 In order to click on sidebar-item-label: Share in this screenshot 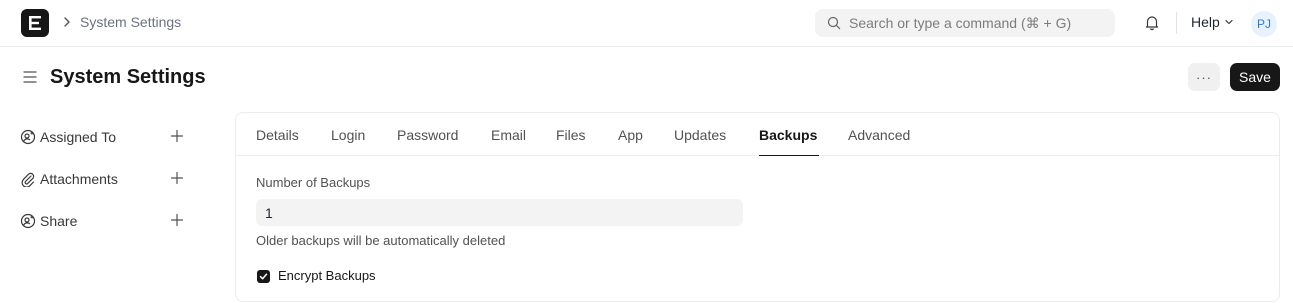, I will do `click(59, 221)`.